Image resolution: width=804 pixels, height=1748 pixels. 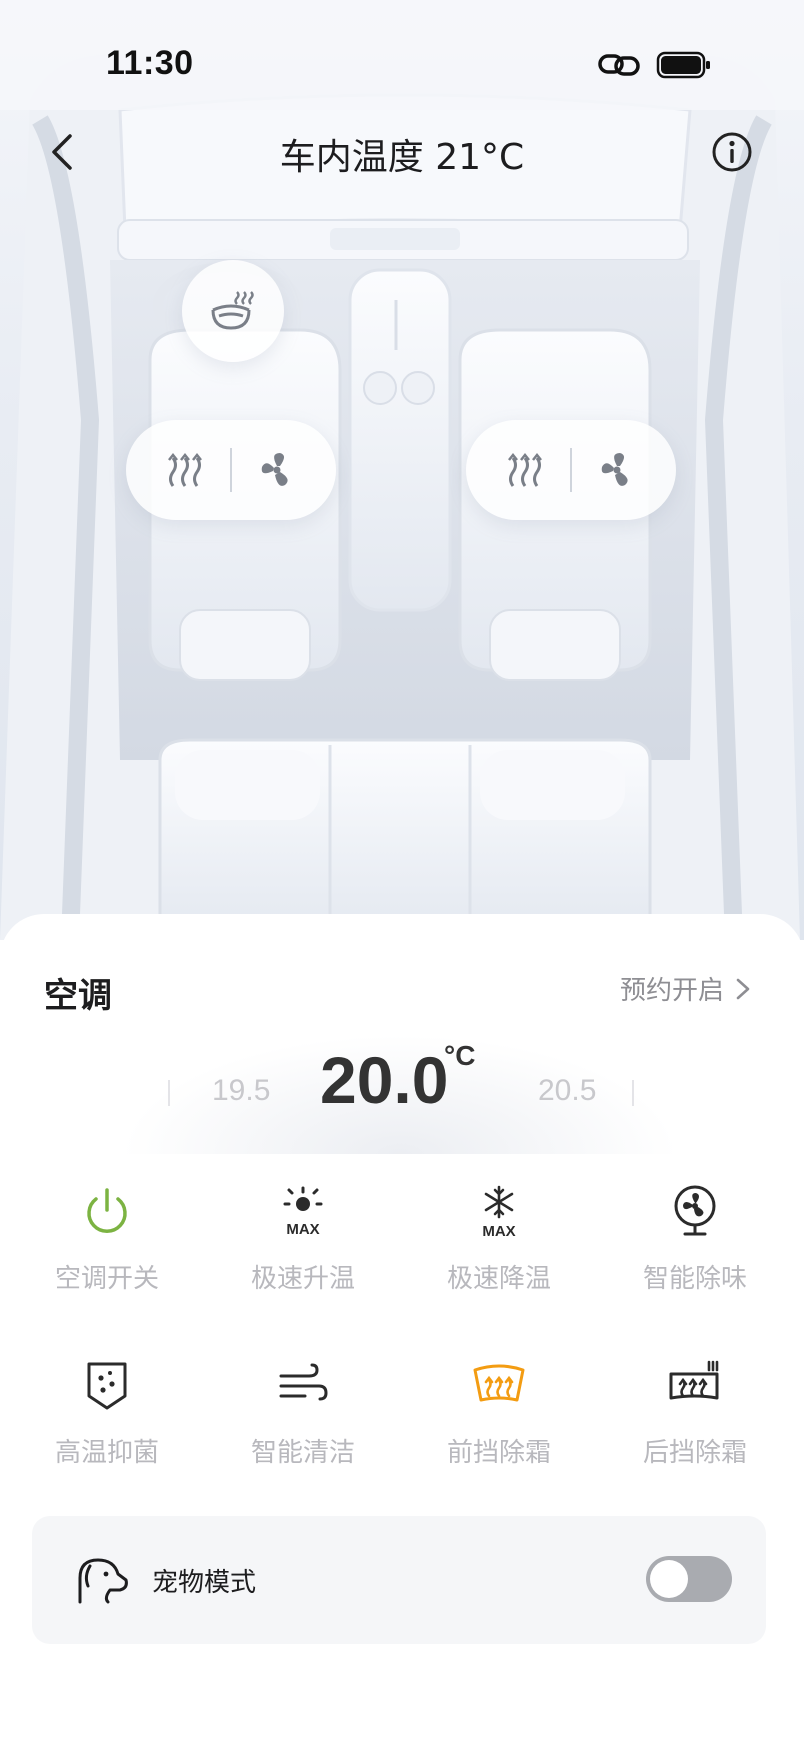 What do you see at coordinates (150, 63) in the screenshot?
I see `status-time: 11:30` at bounding box center [150, 63].